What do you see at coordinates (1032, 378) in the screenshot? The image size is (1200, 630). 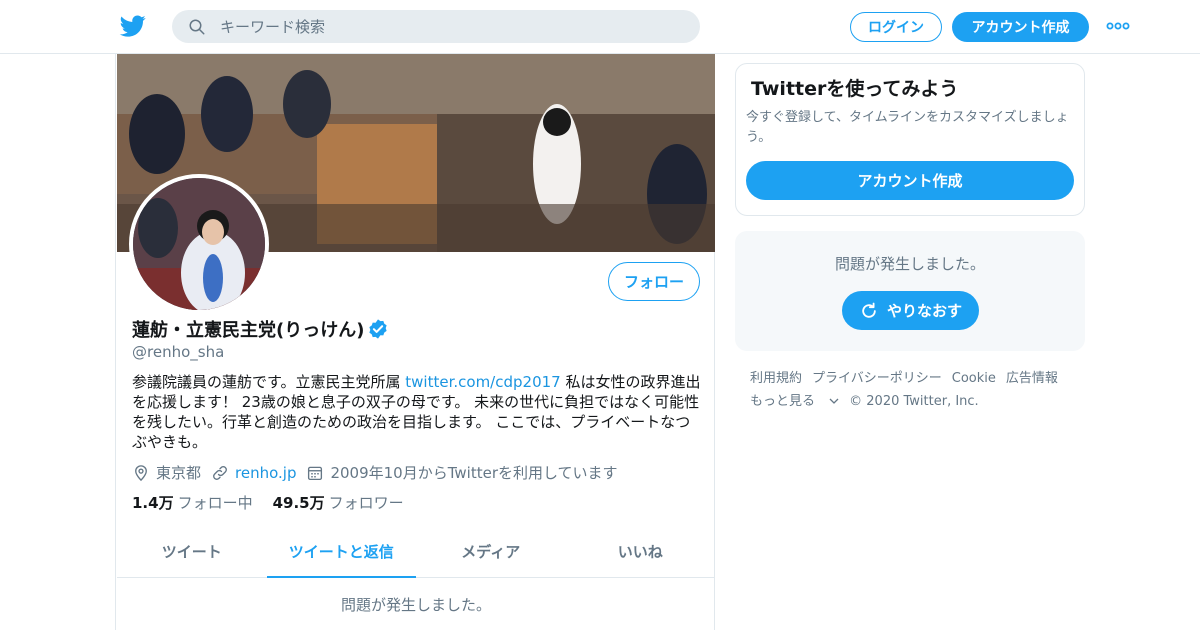 I see `footer-link-ads: 広告情報` at bounding box center [1032, 378].